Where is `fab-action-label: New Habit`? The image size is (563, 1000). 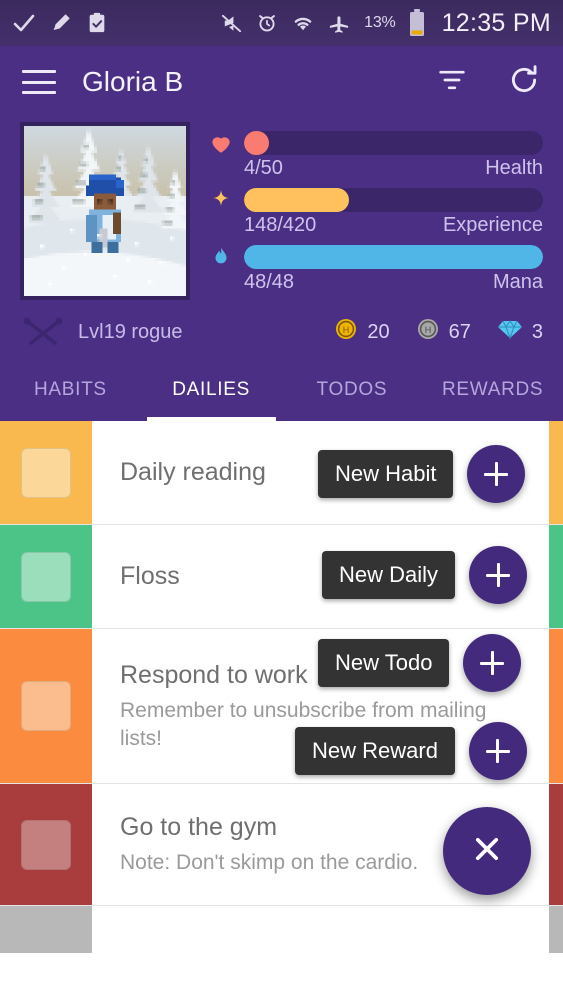 fab-action-label: New Habit is located at coordinates (386, 474).